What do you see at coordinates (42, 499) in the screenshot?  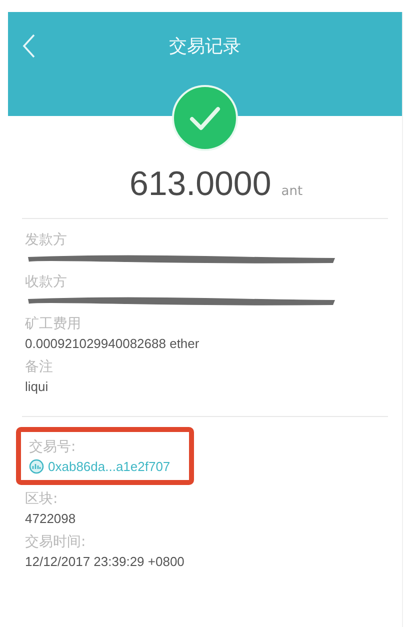 I see `field-label: 区块:` at bounding box center [42, 499].